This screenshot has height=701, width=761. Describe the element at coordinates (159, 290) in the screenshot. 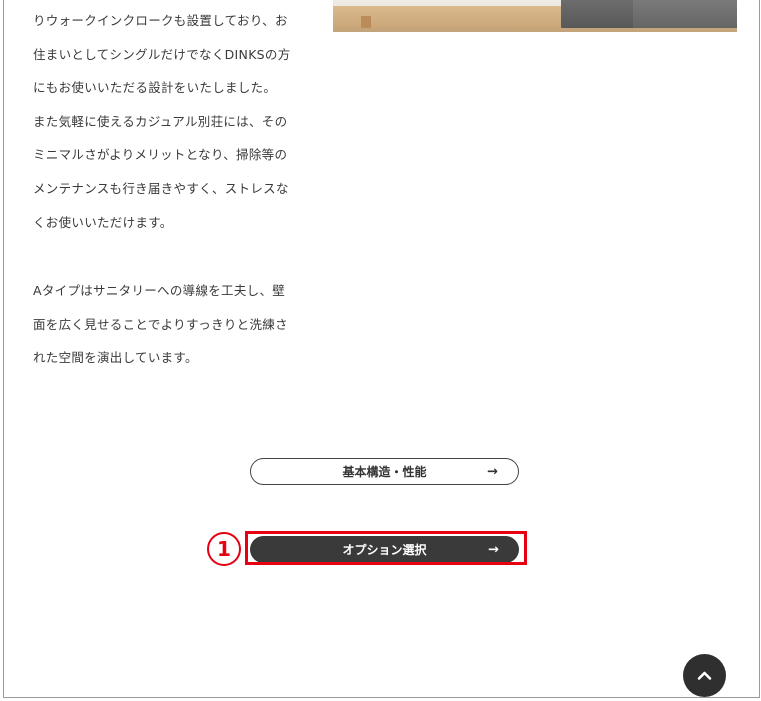

I see `text-line: Aタイプはサニタリーへの導線を工夫し、壁` at that location.